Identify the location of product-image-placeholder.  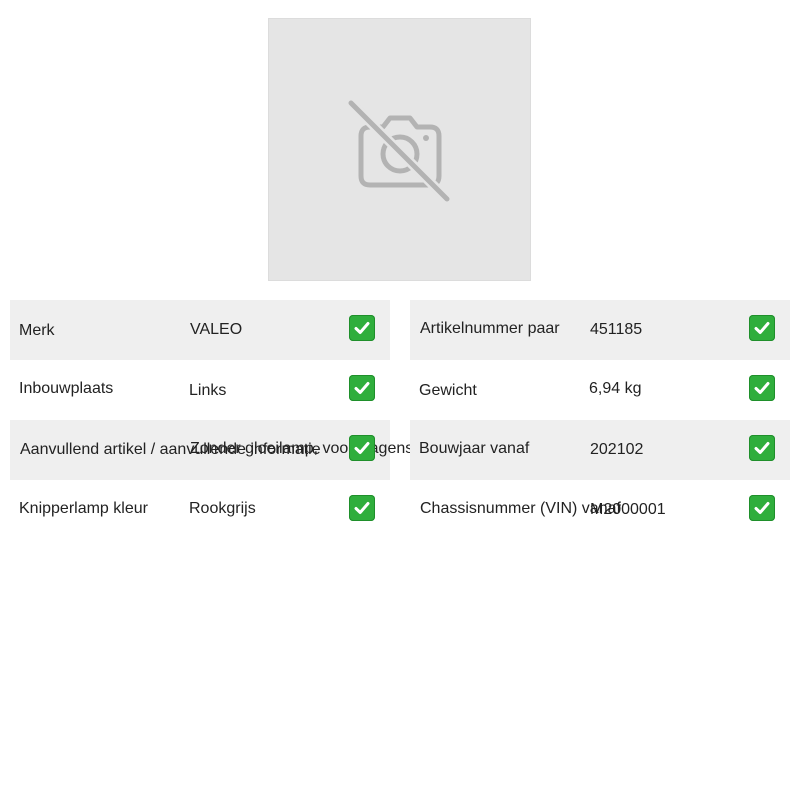
(399, 149).